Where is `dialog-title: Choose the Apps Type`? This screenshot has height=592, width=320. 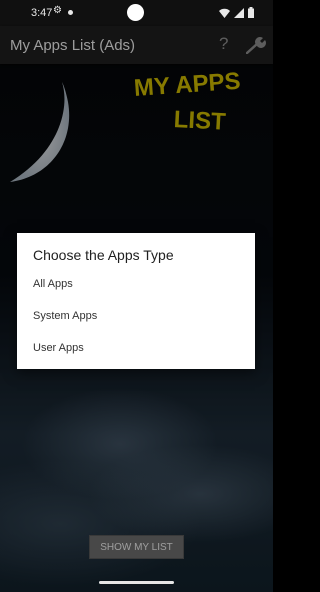 dialog-title: Choose the Apps Type is located at coordinates (103, 255).